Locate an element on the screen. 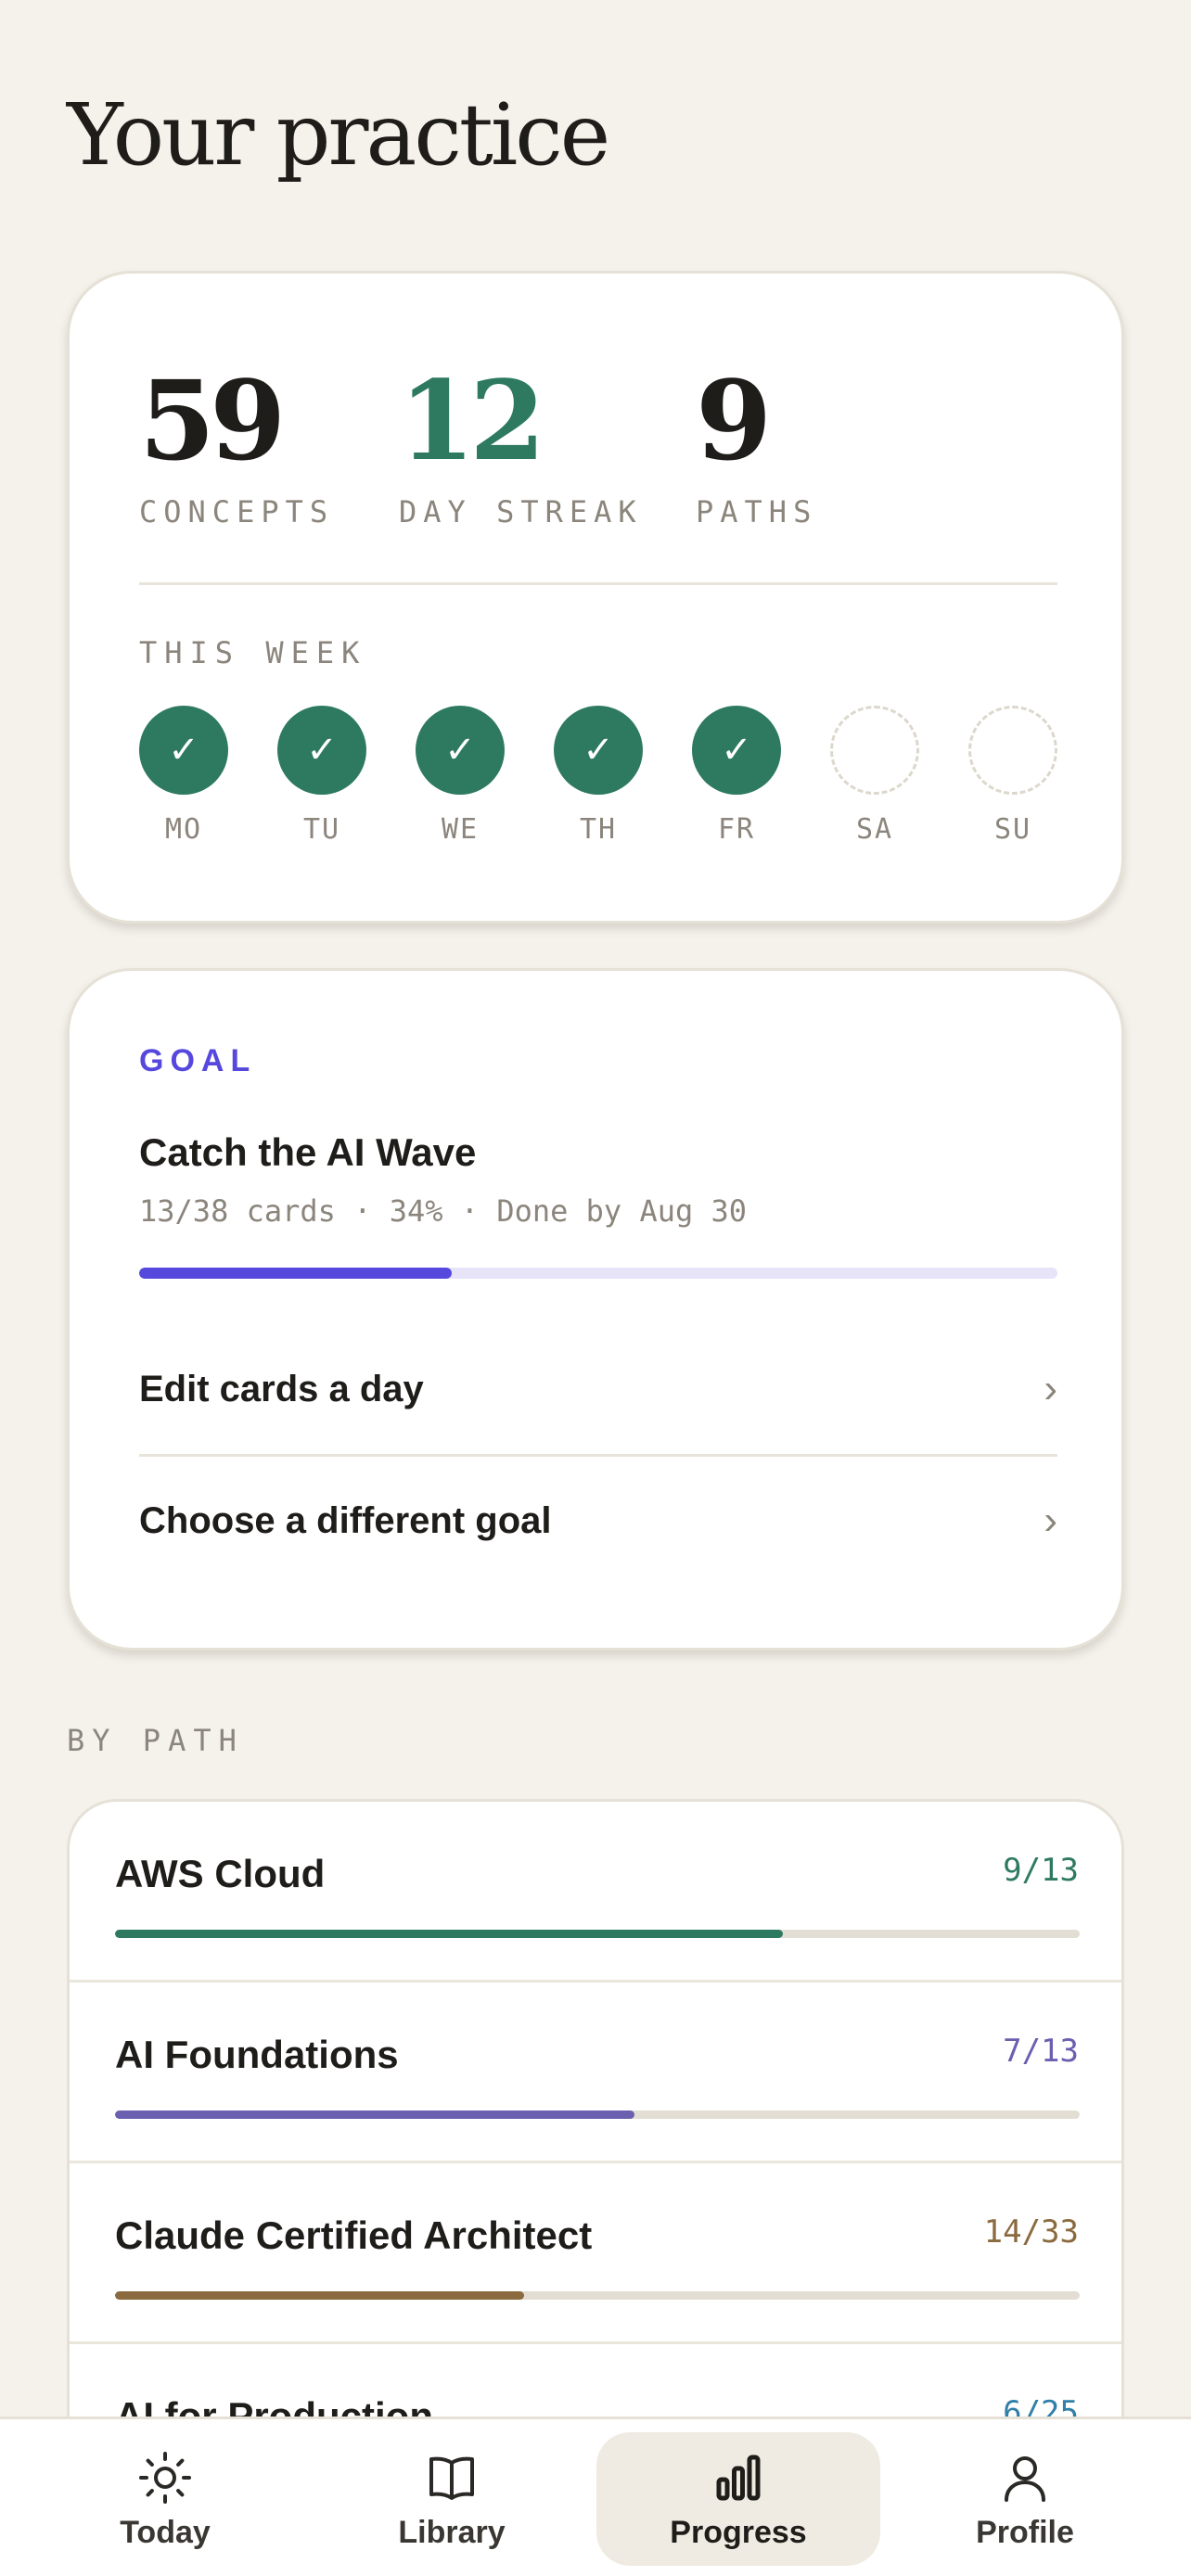  nav-label: Today is located at coordinates (165, 2532).